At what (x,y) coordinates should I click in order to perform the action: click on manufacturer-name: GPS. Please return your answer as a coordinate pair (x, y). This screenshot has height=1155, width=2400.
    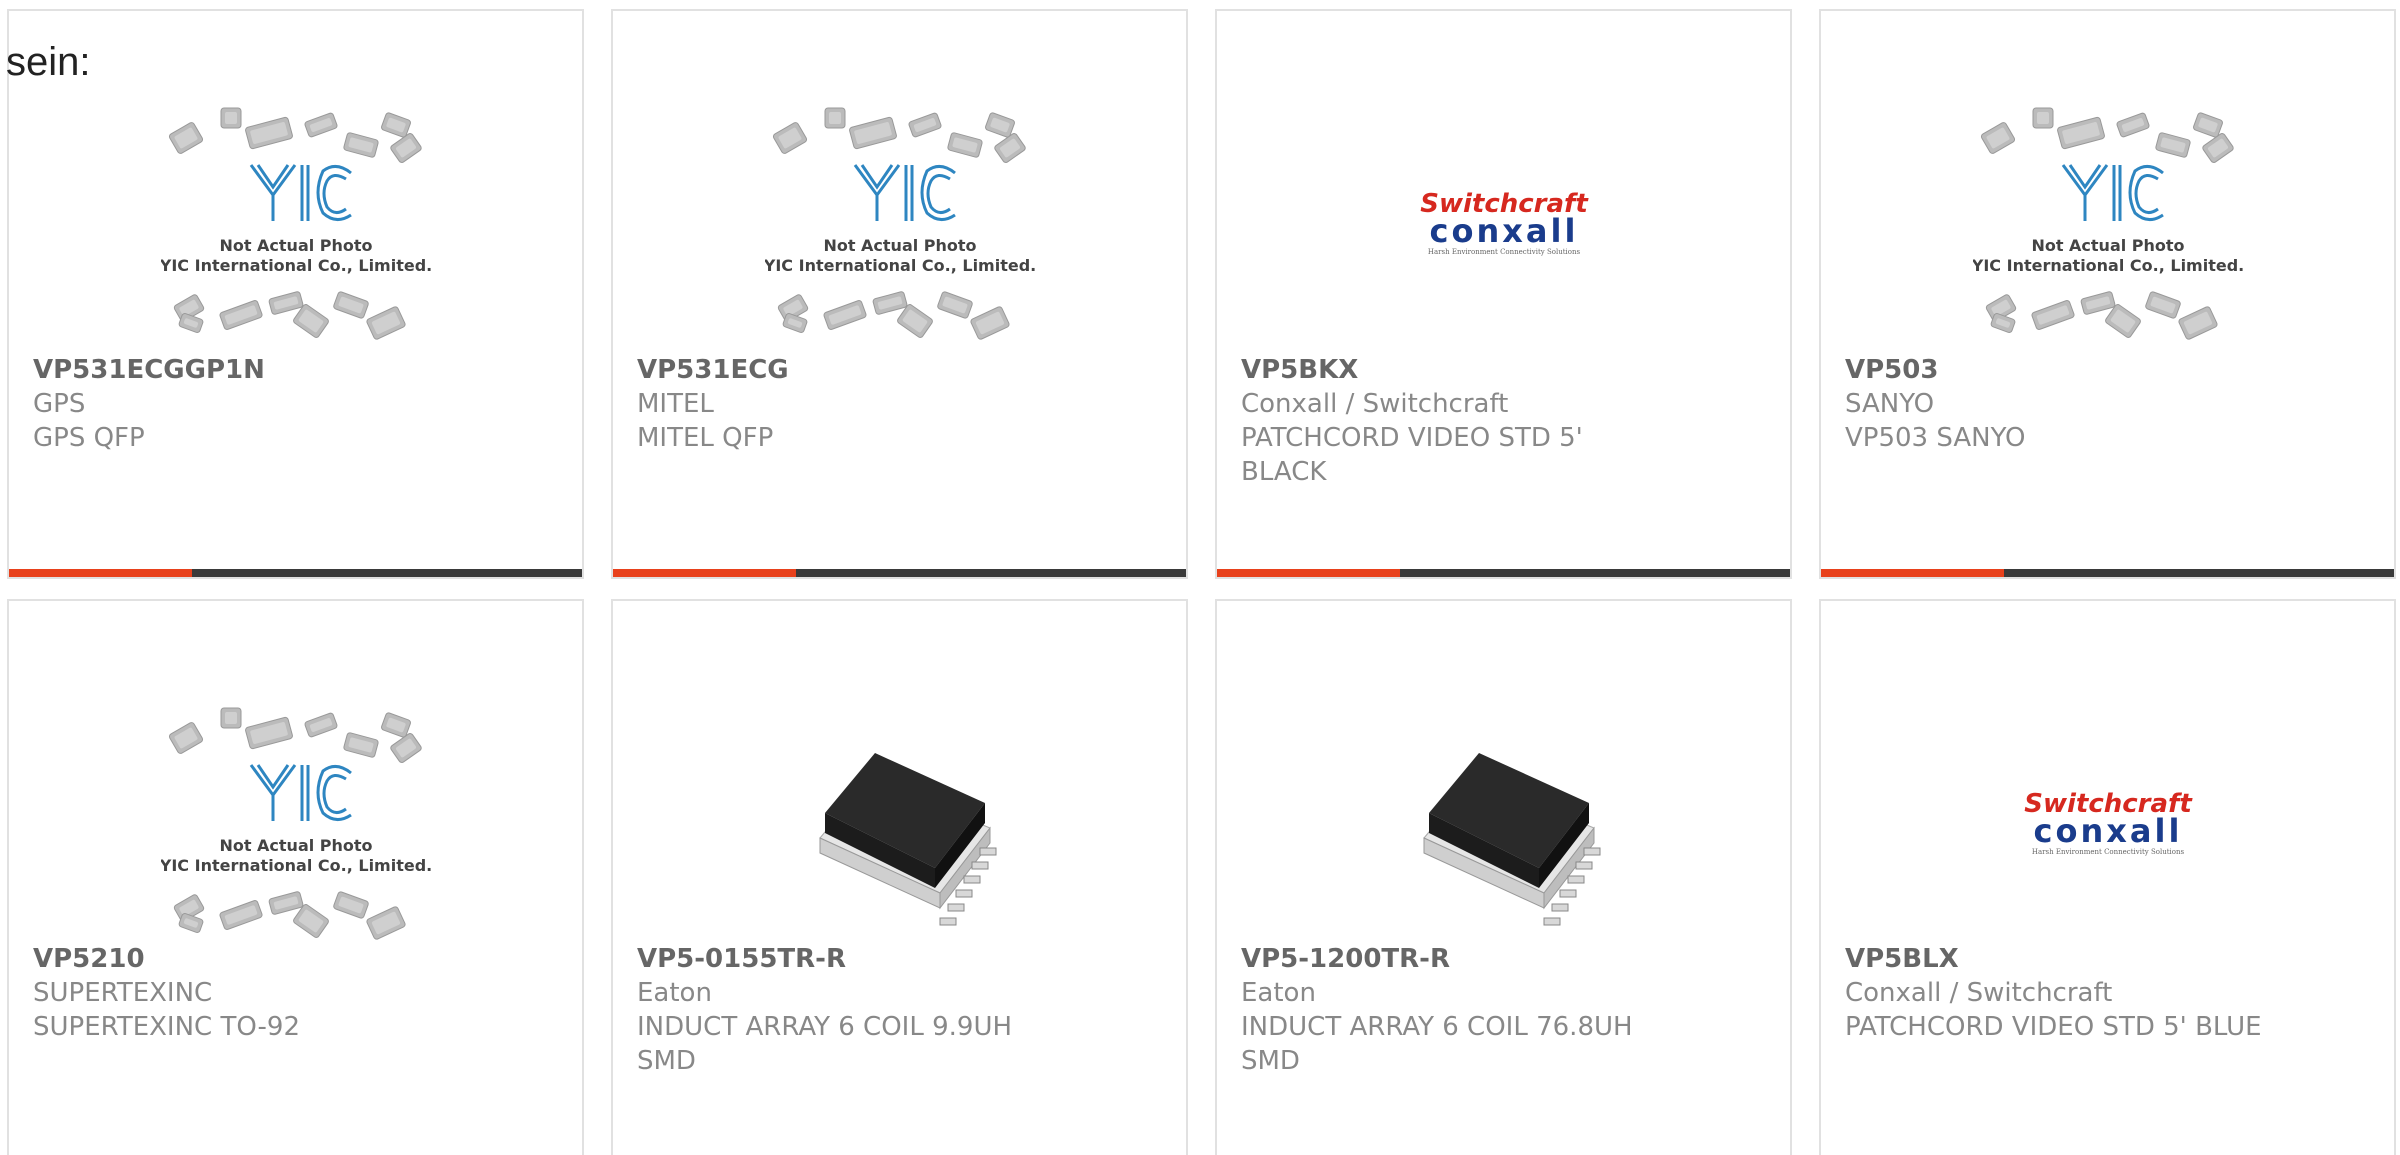
    Looking at the image, I should click on (59, 404).